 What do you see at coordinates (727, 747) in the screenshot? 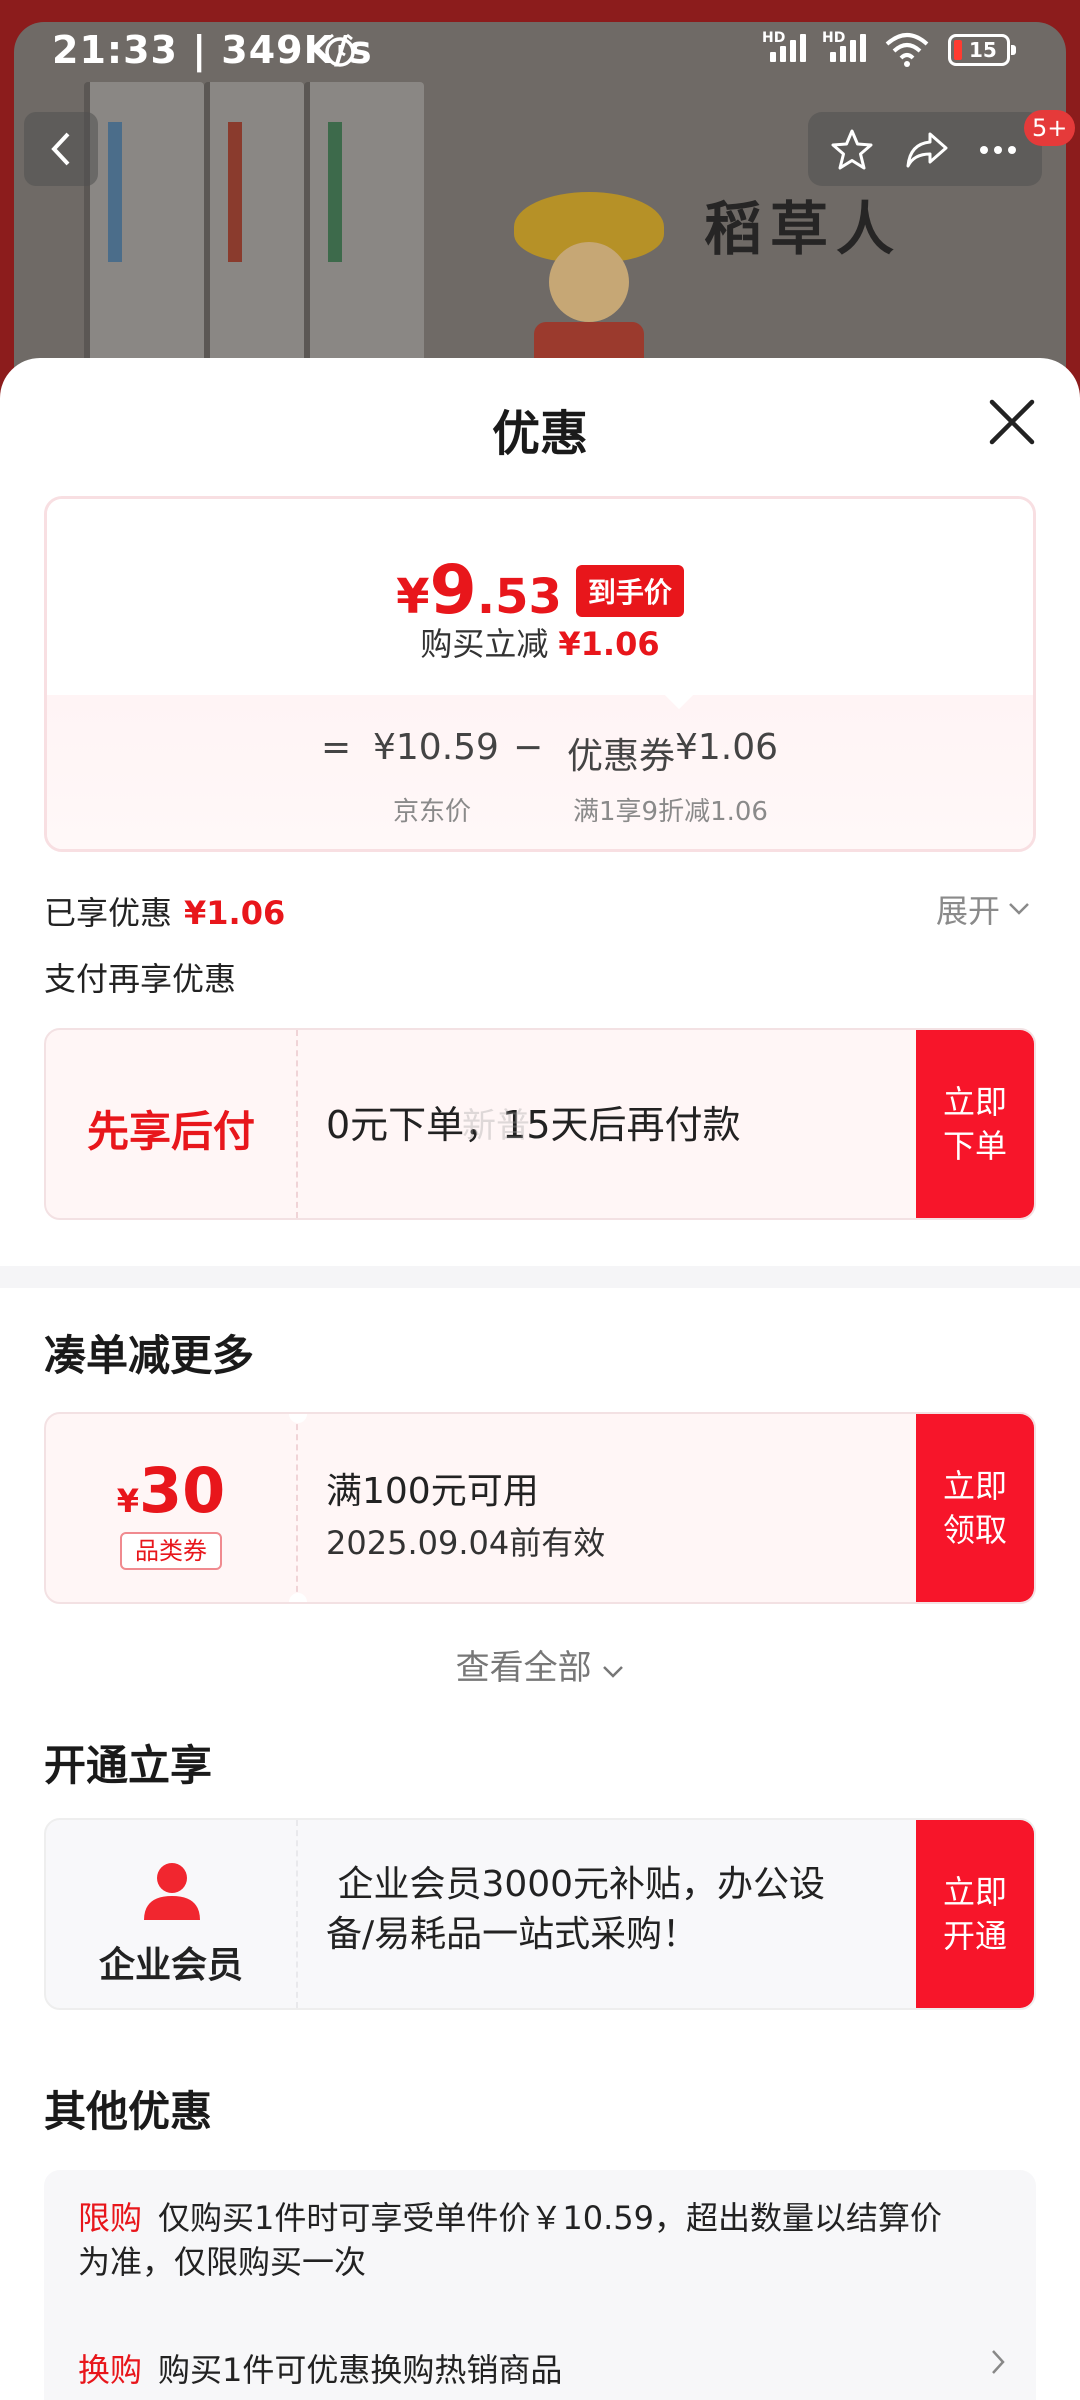
I see `coupon-value: ¥1.06` at bounding box center [727, 747].